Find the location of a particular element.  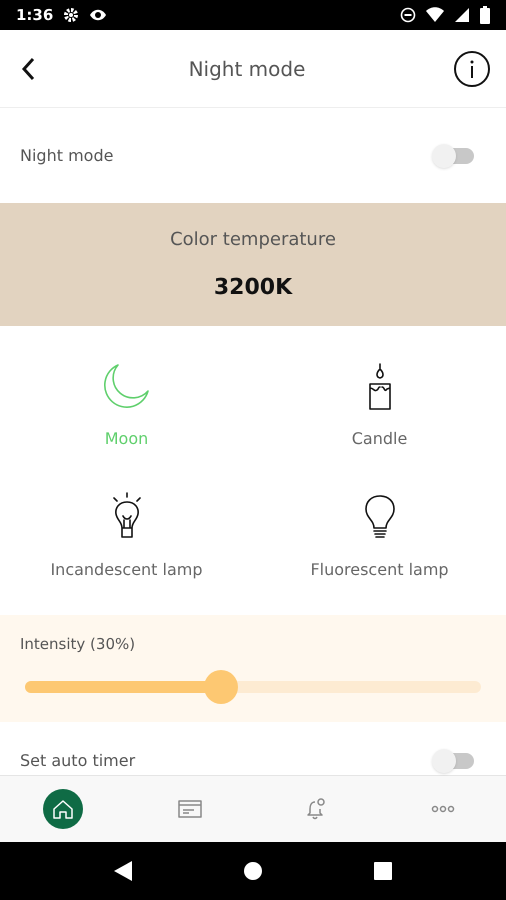

home-nav-icon is located at coordinates (253, 871).